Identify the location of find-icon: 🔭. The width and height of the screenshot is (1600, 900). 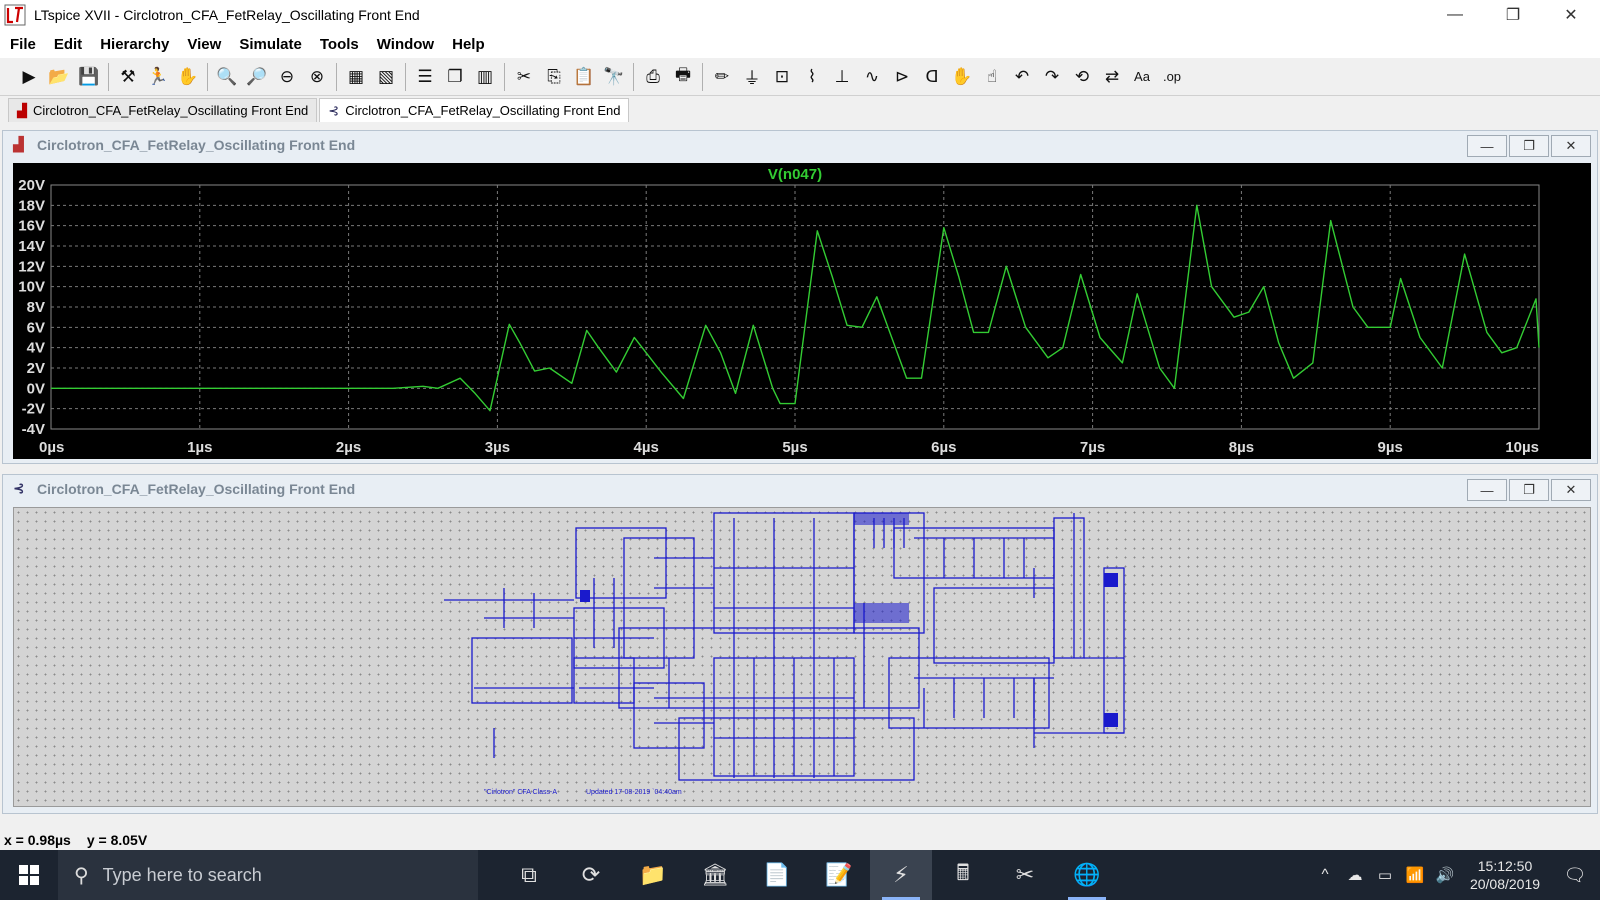
(614, 77).